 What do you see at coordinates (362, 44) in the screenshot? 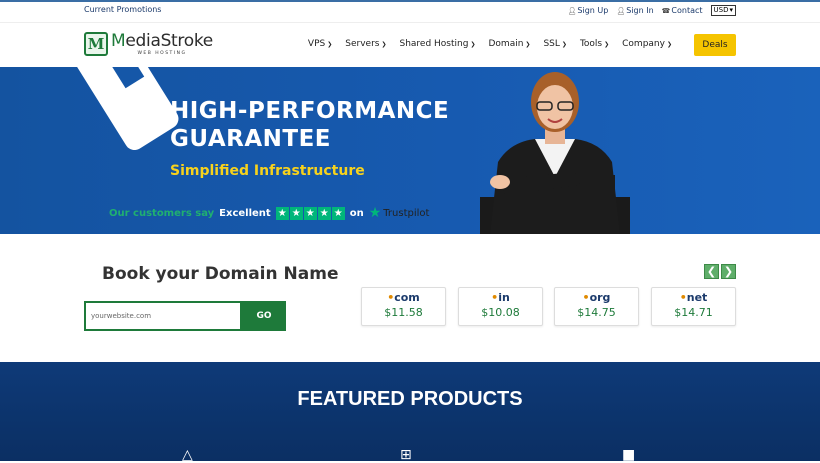
I see `menu-label: Servers` at bounding box center [362, 44].